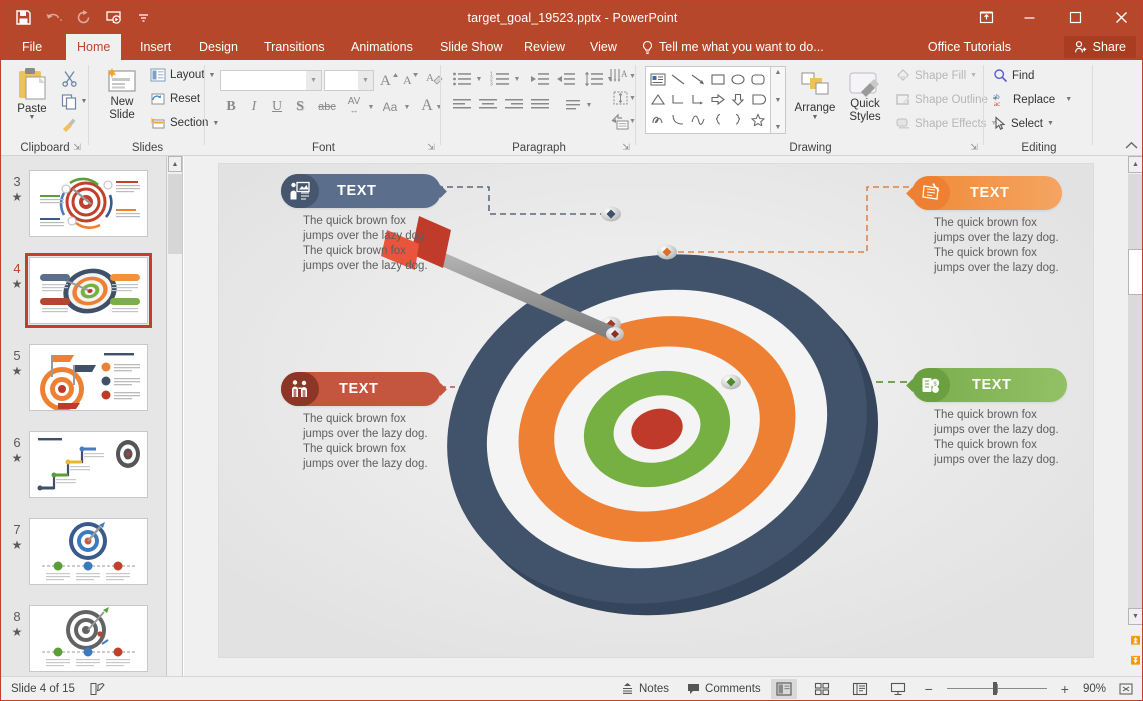 This screenshot has height=701, width=1143. Describe the element at coordinates (620, 98) in the screenshot. I see `align-text-button` at that location.